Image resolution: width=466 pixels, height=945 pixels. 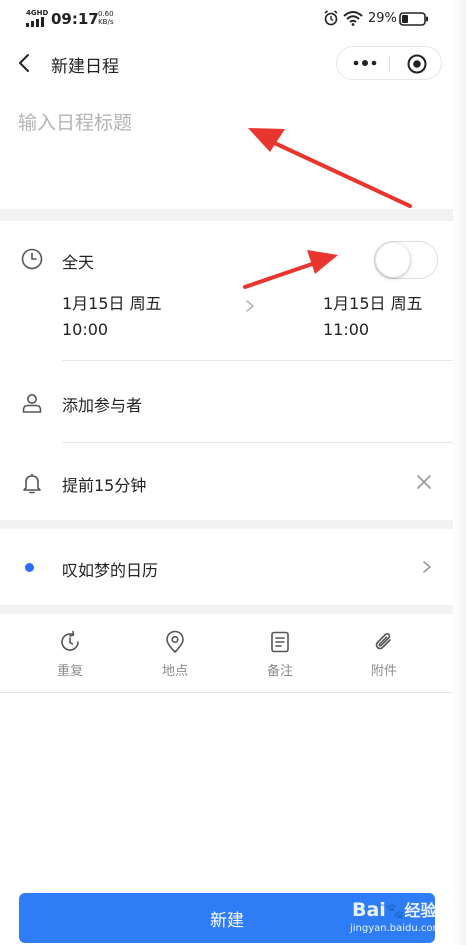 I want to click on all-day-label: 全天, so click(x=78, y=262).